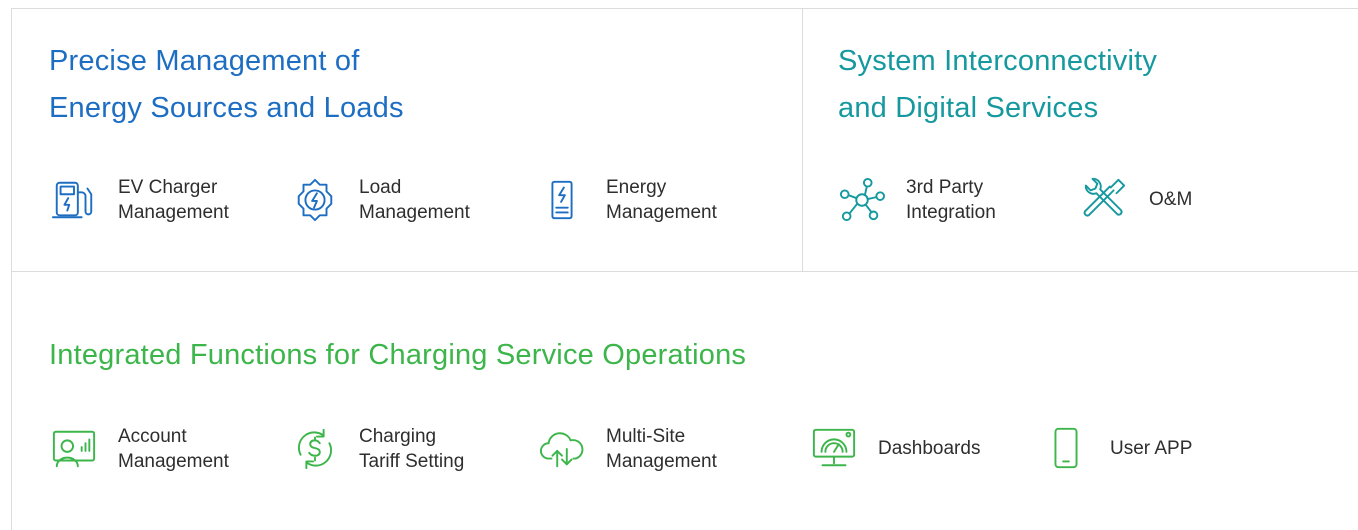 Image resolution: width=1358 pixels, height=530 pixels. I want to click on feature-label-line1: Charging, so click(398, 436).